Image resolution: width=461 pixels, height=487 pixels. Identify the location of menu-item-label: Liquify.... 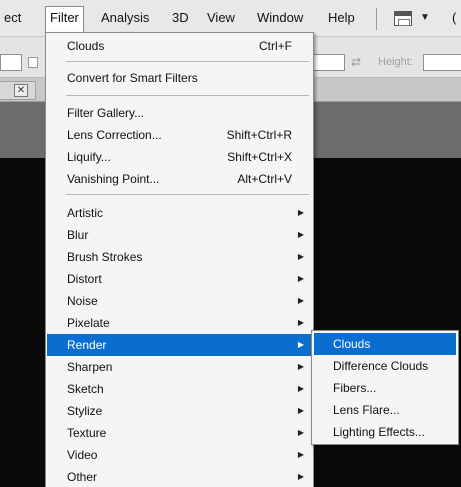
(89, 157).